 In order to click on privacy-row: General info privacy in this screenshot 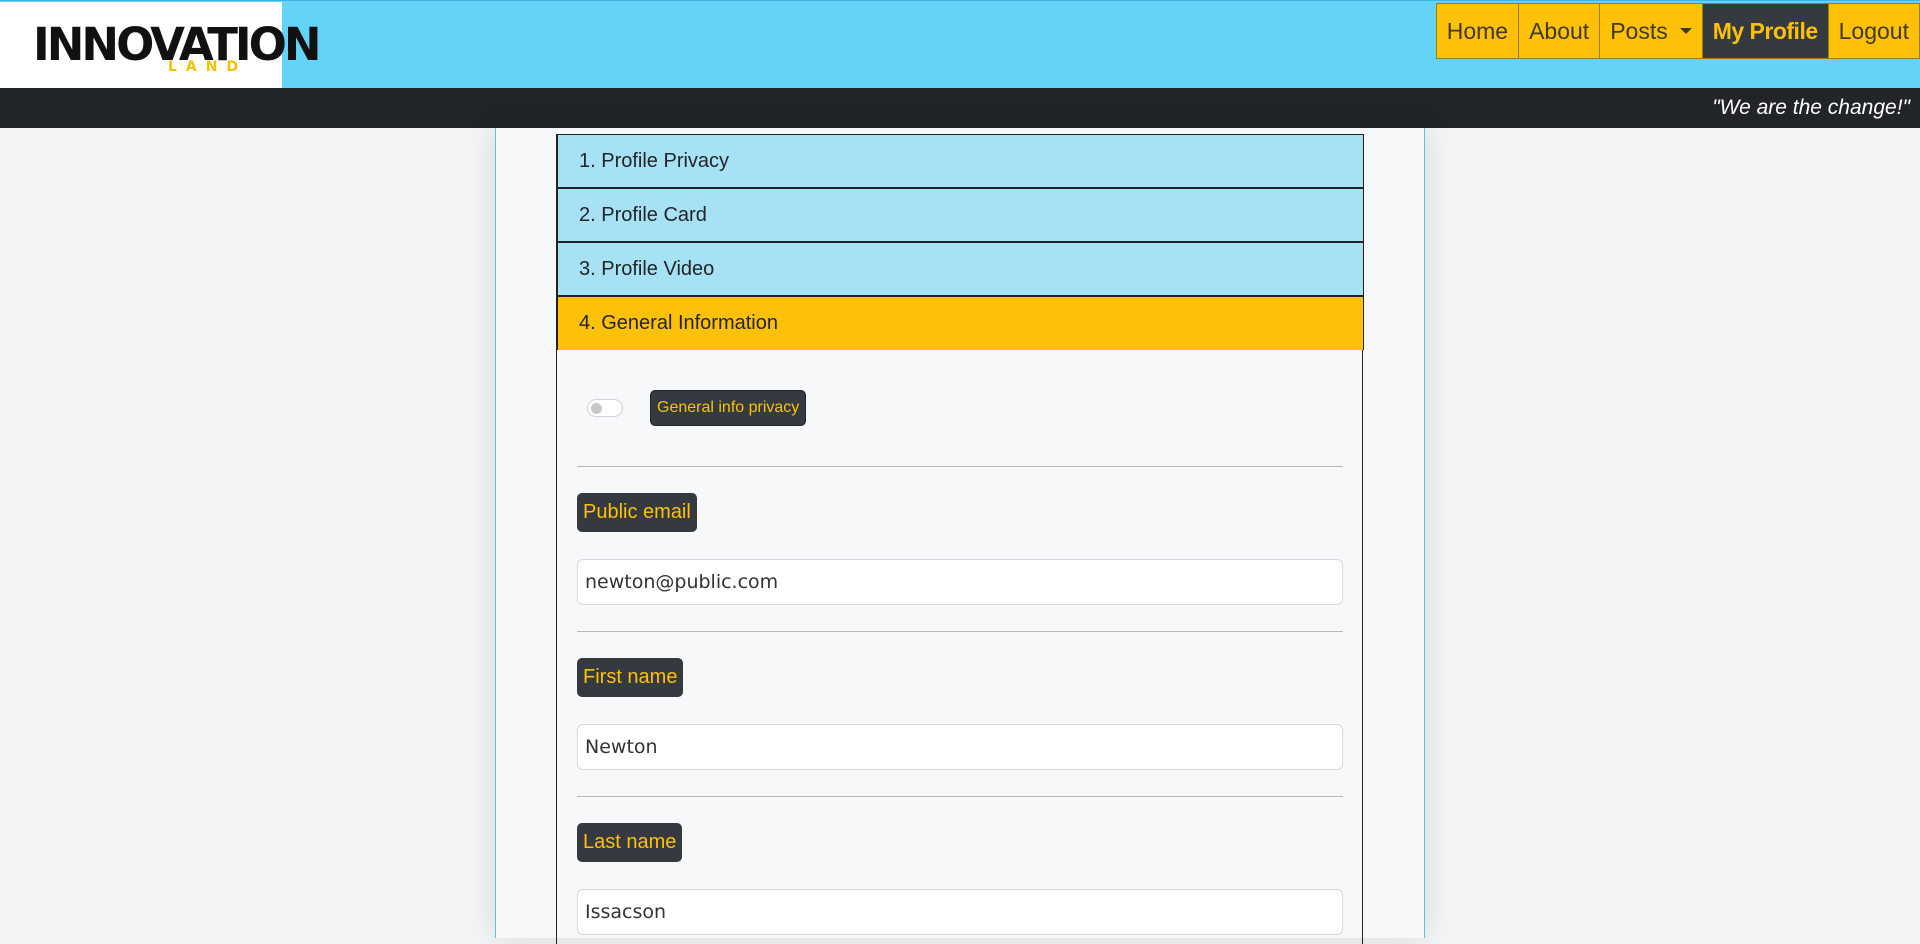, I will do `click(959, 408)`.